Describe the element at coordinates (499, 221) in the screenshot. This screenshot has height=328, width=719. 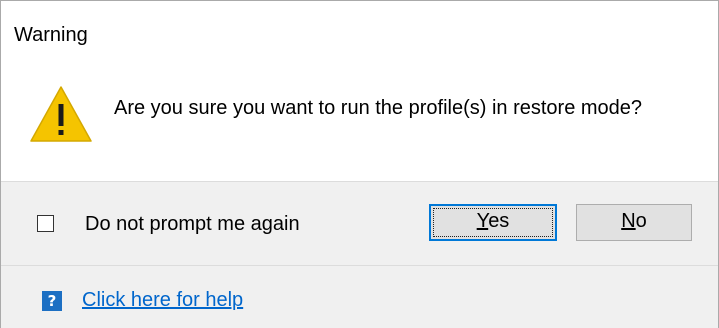
I see `yes-label-rest: es` at that location.